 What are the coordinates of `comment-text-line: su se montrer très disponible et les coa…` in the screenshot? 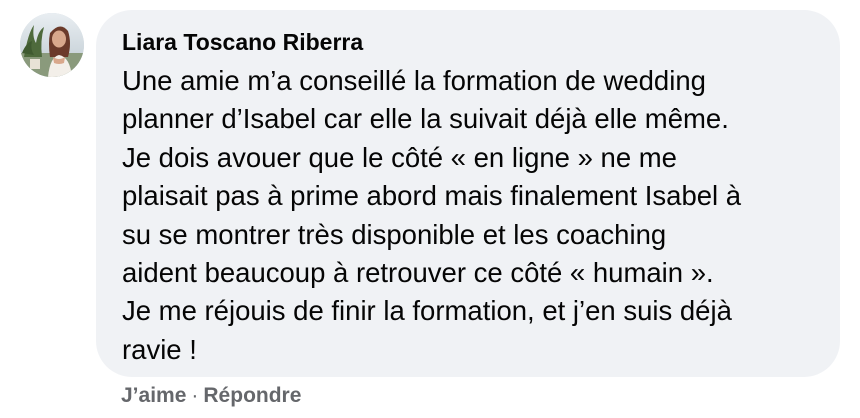 It's located at (394, 234).